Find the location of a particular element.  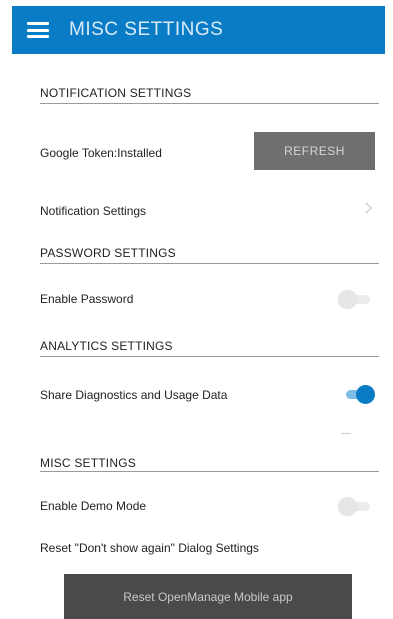

share-diagnostics-label: Share Diagnostics and Usage Data is located at coordinates (134, 395).